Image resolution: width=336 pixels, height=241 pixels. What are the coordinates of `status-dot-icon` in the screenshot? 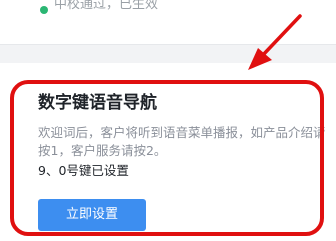 It's located at (44, 10).